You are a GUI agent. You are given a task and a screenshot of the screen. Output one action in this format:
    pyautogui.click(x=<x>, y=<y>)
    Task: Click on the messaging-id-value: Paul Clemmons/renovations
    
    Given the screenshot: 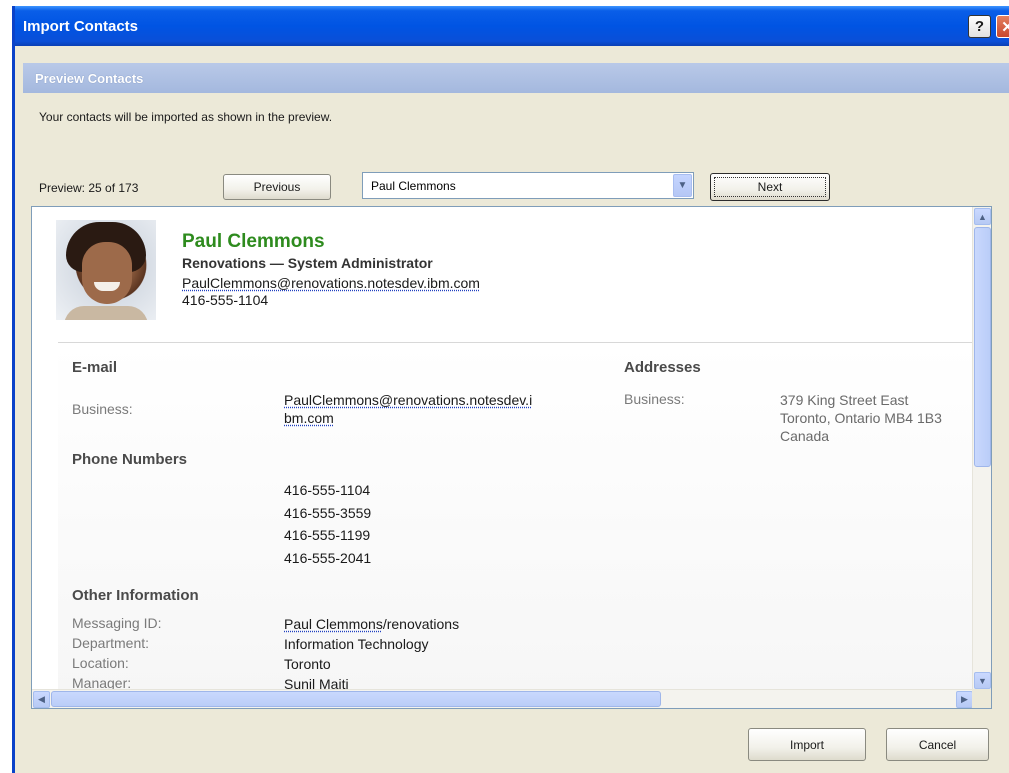 What is the action you would take?
    pyautogui.click(x=371, y=624)
    